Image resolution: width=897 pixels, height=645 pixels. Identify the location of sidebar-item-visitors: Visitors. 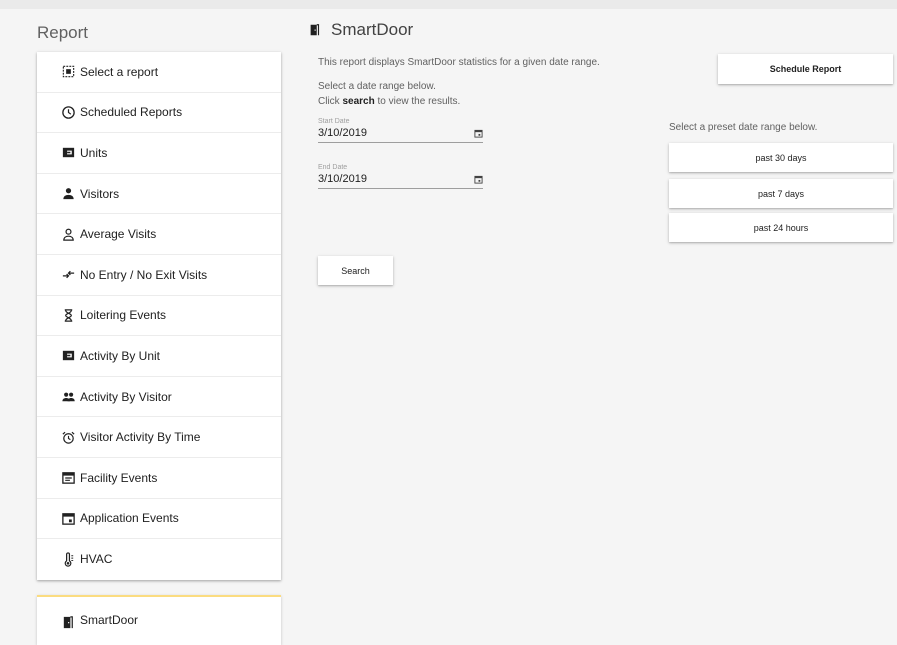
(159, 194).